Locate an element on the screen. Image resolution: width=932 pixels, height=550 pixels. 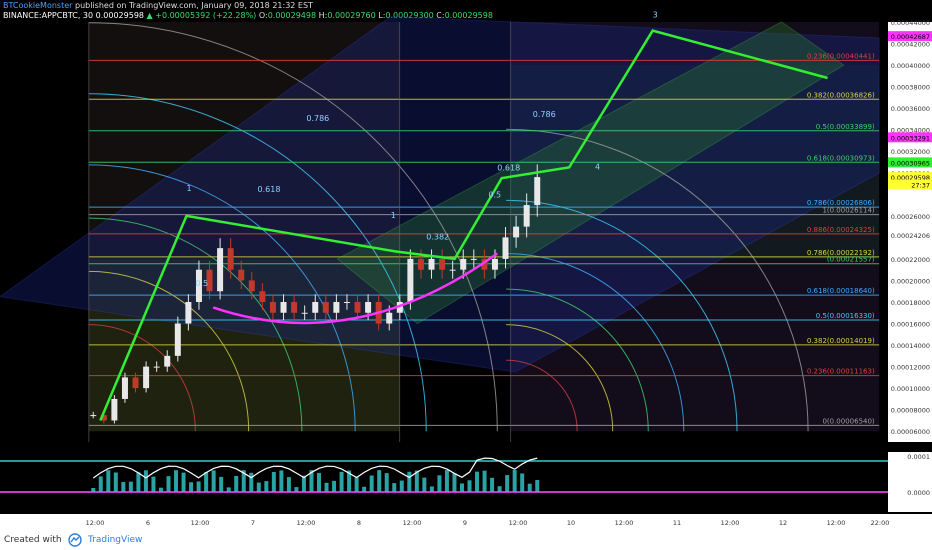
indicator-axis-bg is located at coordinates (910, 482).